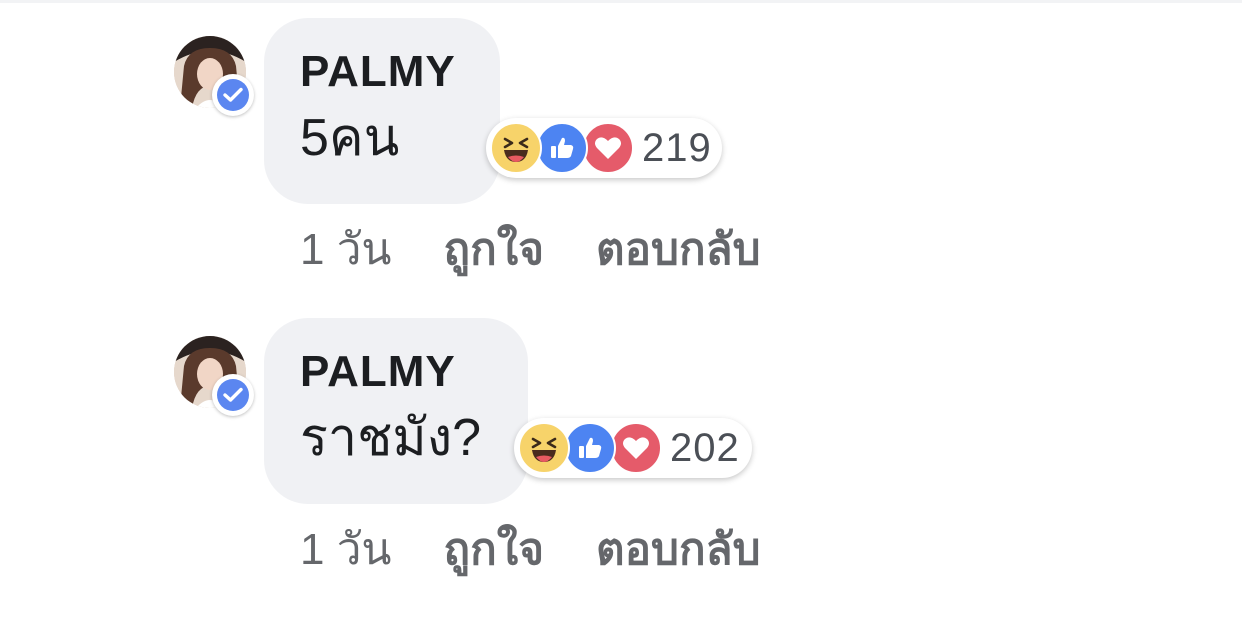 The width and height of the screenshot is (1242, 617). What do you see at coordinates (705, 447) in the screenshot?
I see `reaction-count: 202` at bounding box center [705, 447].